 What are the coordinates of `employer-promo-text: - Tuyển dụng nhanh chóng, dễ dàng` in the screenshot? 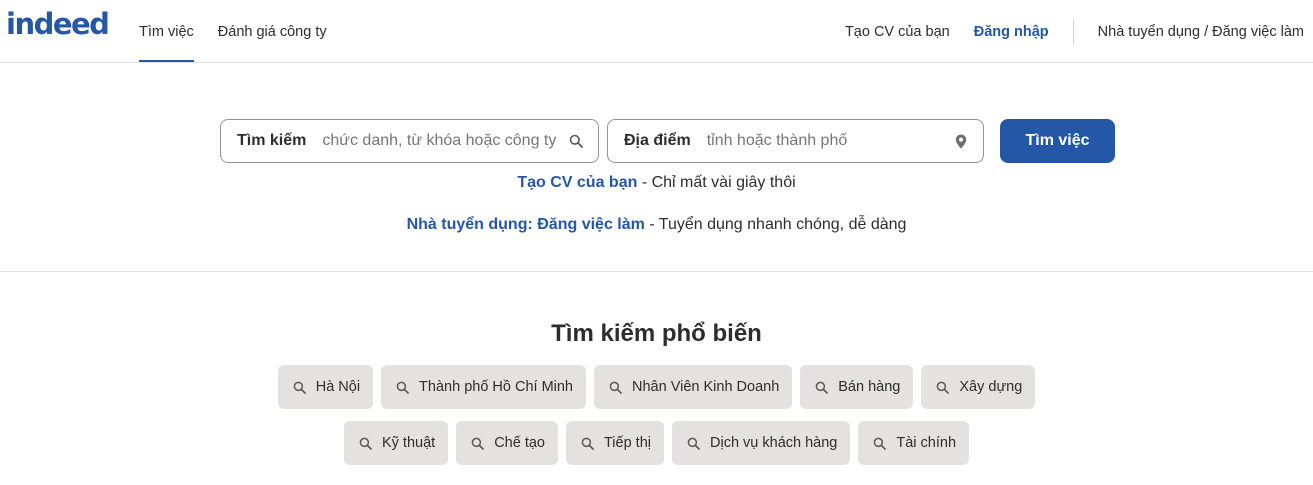 It's located at (775, 224).